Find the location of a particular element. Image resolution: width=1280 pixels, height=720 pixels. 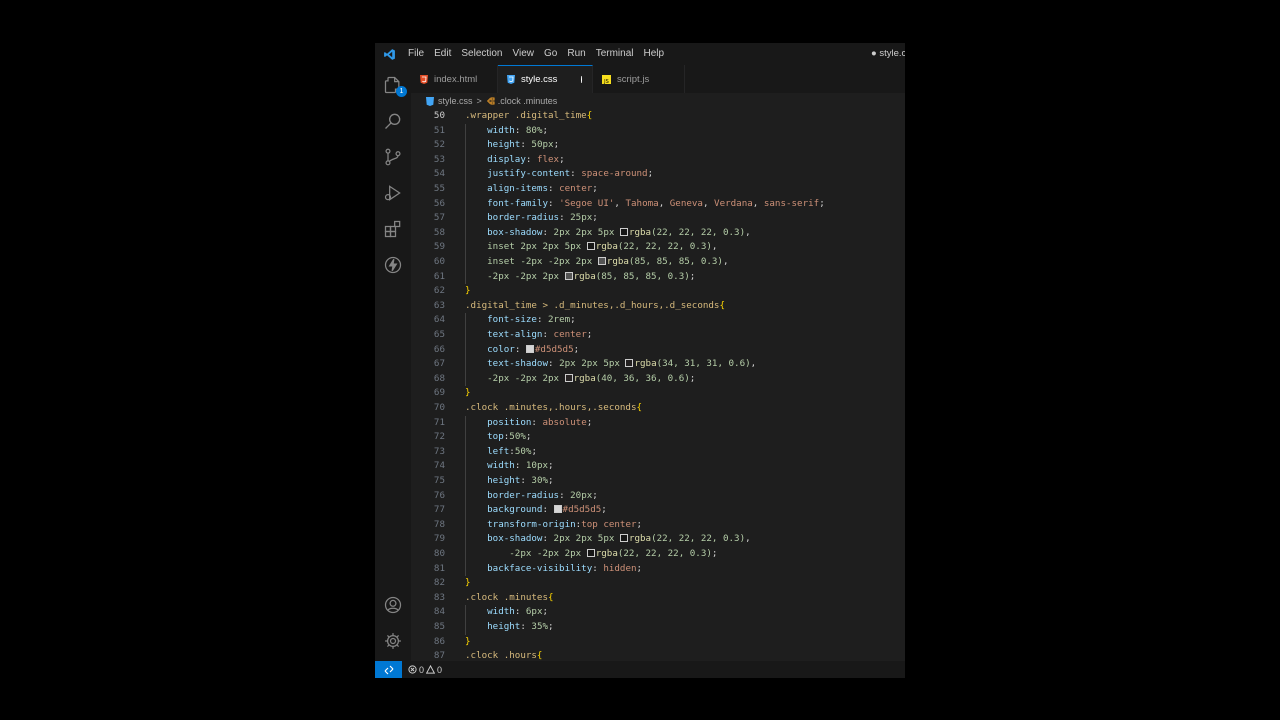

breadcrumb-symbol: .clock .minutes is located at coordinates (528, 101).